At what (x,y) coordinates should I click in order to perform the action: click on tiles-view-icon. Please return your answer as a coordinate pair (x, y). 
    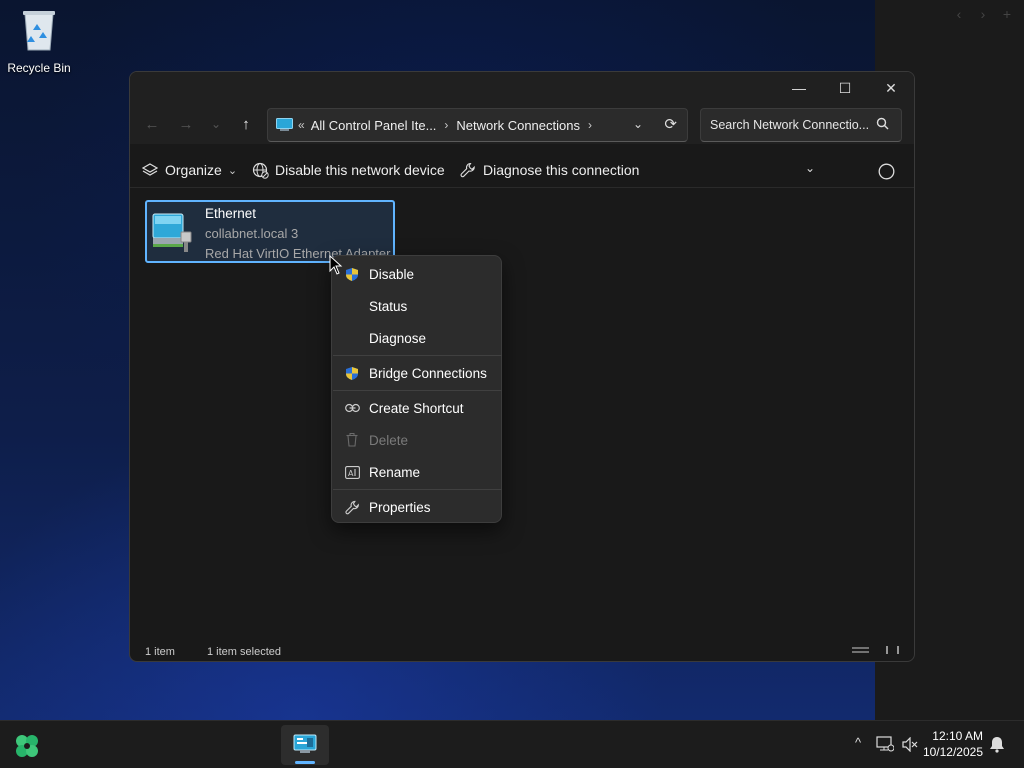
    Looking at the image, I should click on (892, 650).